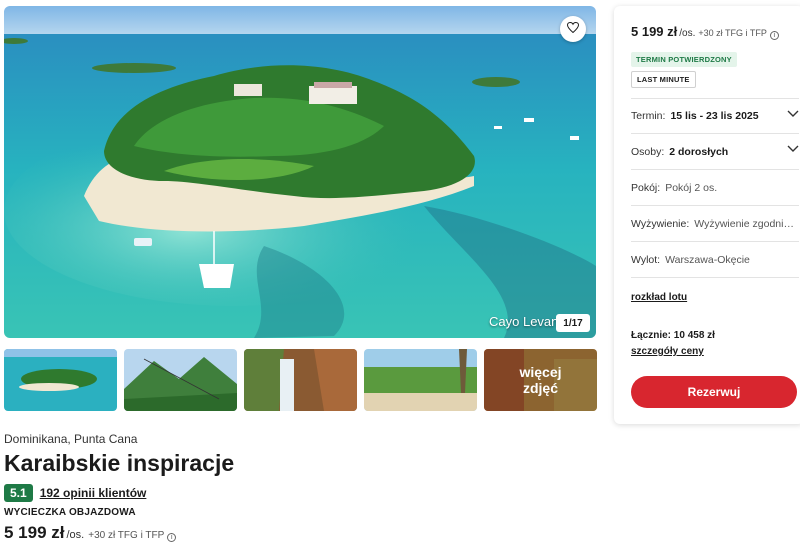 The height and width of the screenshot is (542, 800). I want to click on term-label: Termin:, so click(648, 116).